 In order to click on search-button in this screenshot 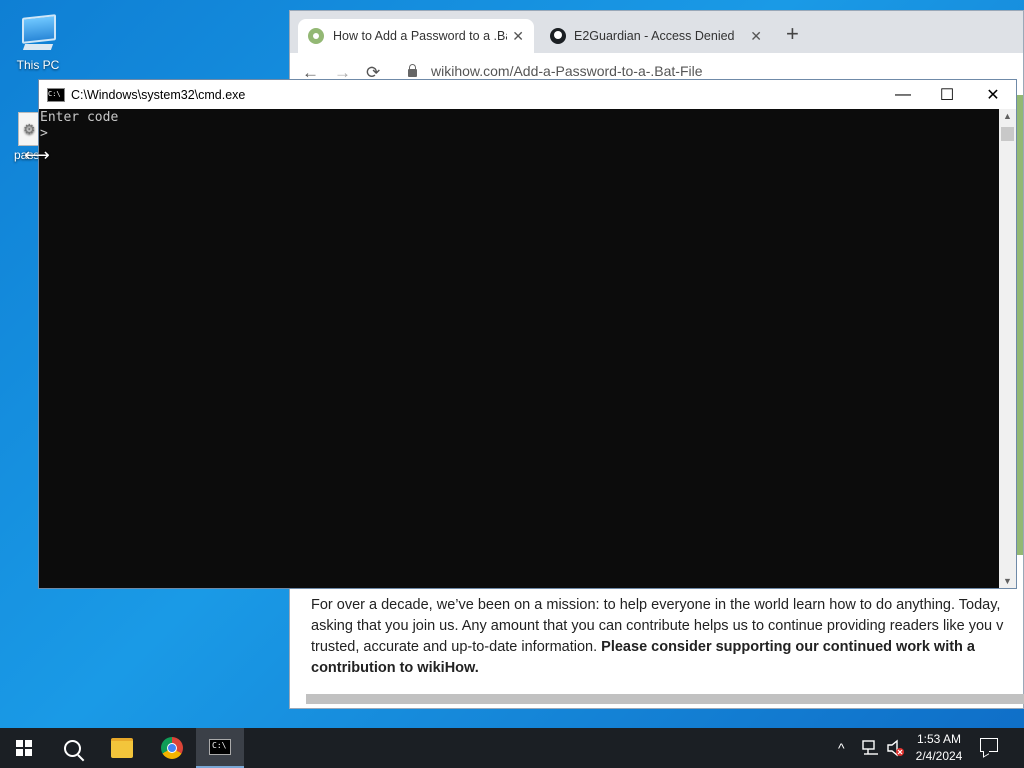, I will do `click(72, 748)`.